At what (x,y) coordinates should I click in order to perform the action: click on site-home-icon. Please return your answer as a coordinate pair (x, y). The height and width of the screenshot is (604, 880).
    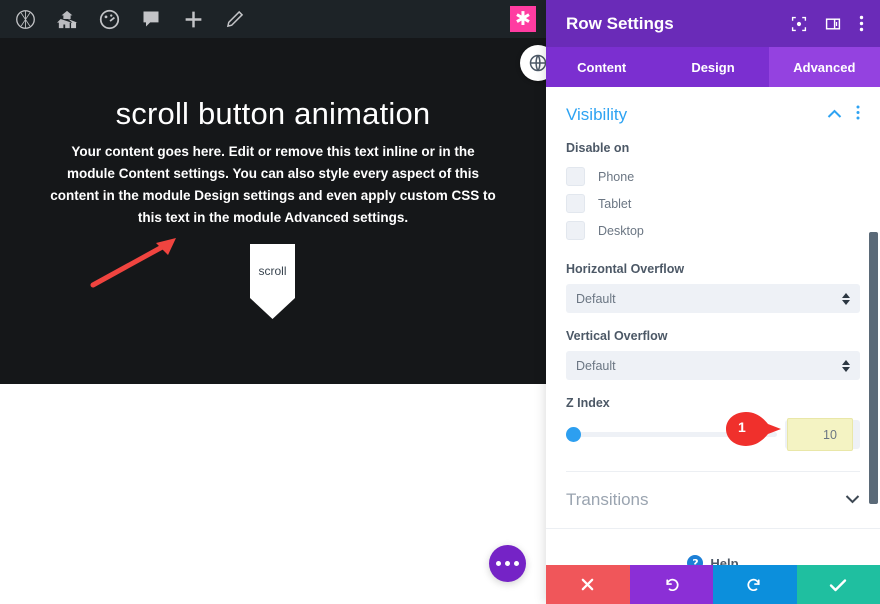
    Looking at the image, I should click on (67, 19).